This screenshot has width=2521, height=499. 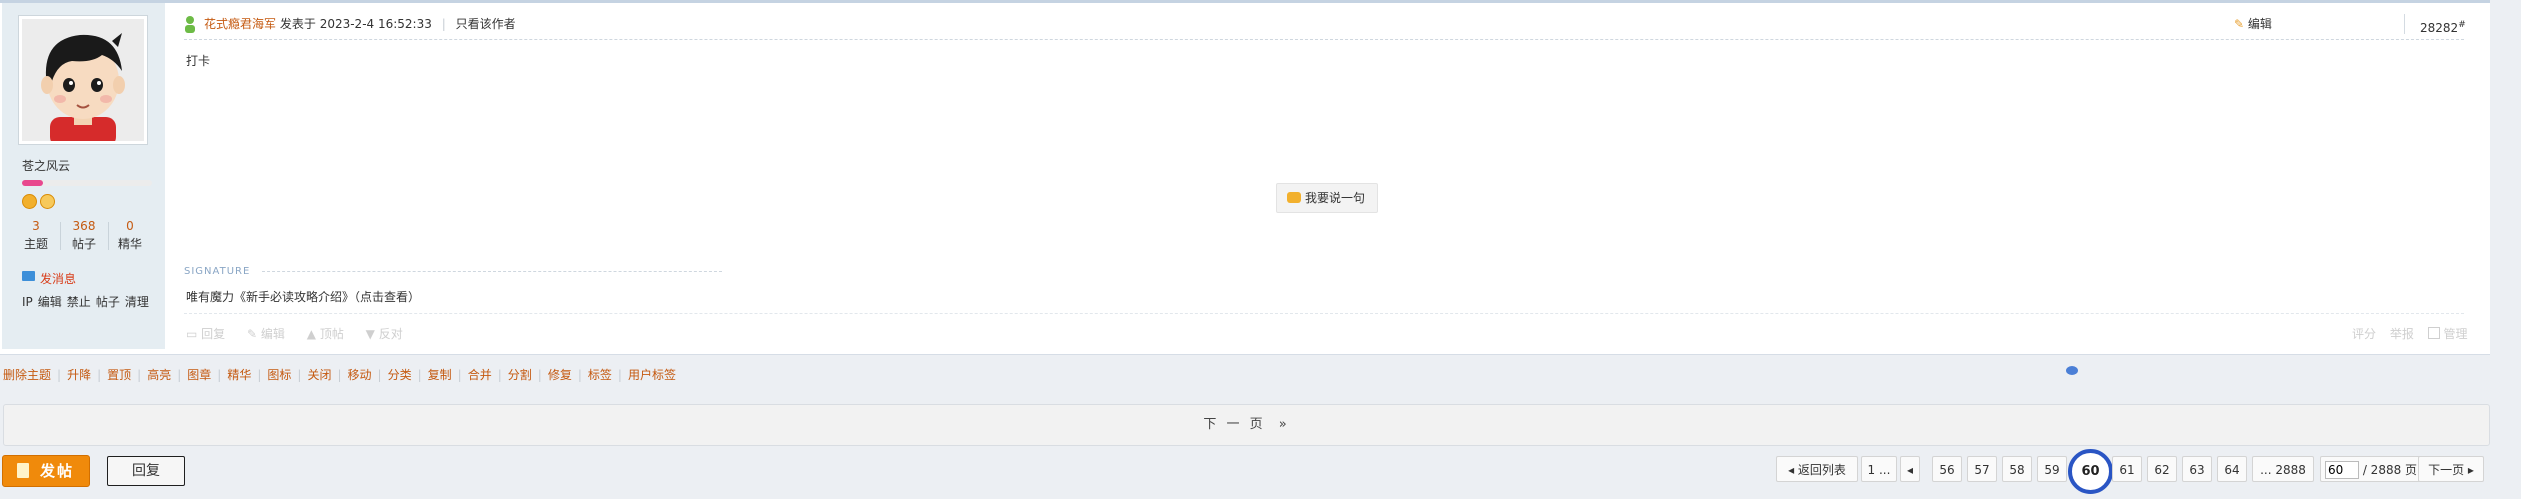 I want to click on page-last: ... 2888, so click(x=2283, y=469).